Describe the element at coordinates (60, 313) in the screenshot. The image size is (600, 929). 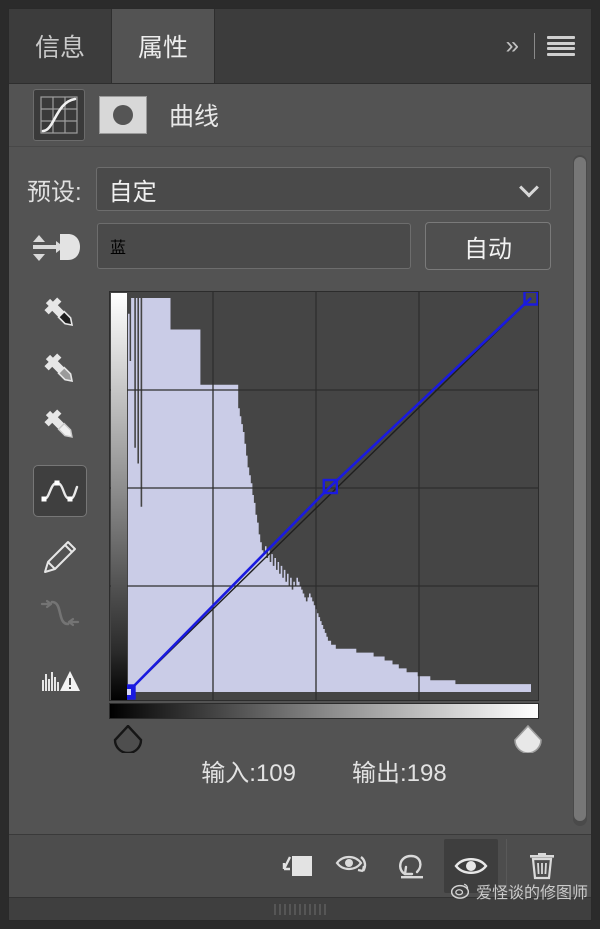
I see `black-point-eyedropper-icon` at that location.